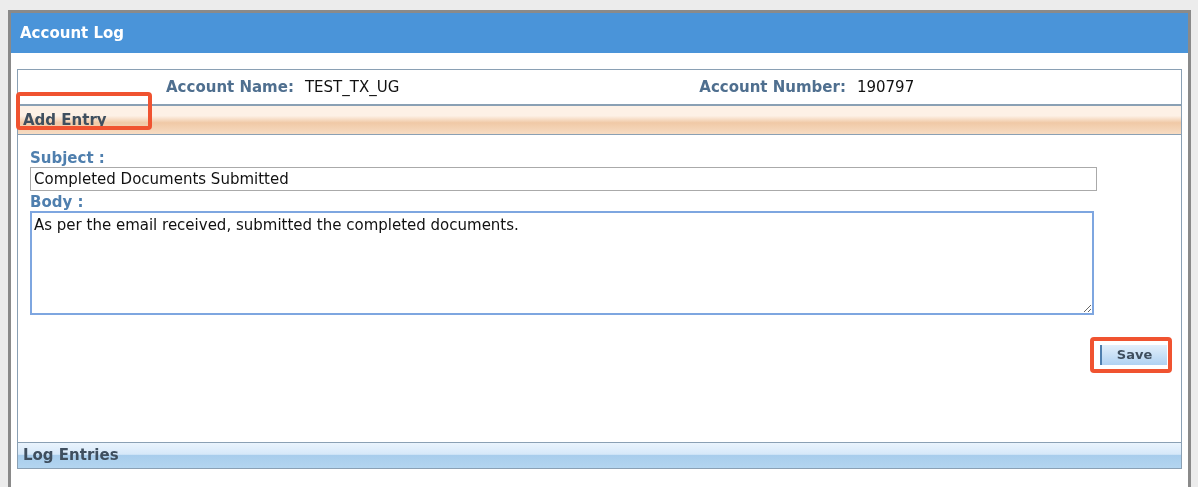 The height and width of the screenshot is (487, 1198). Describe the element at coordinates (230, 87) in the screenshot. I see `account-name-label: Account Name:` at that location.